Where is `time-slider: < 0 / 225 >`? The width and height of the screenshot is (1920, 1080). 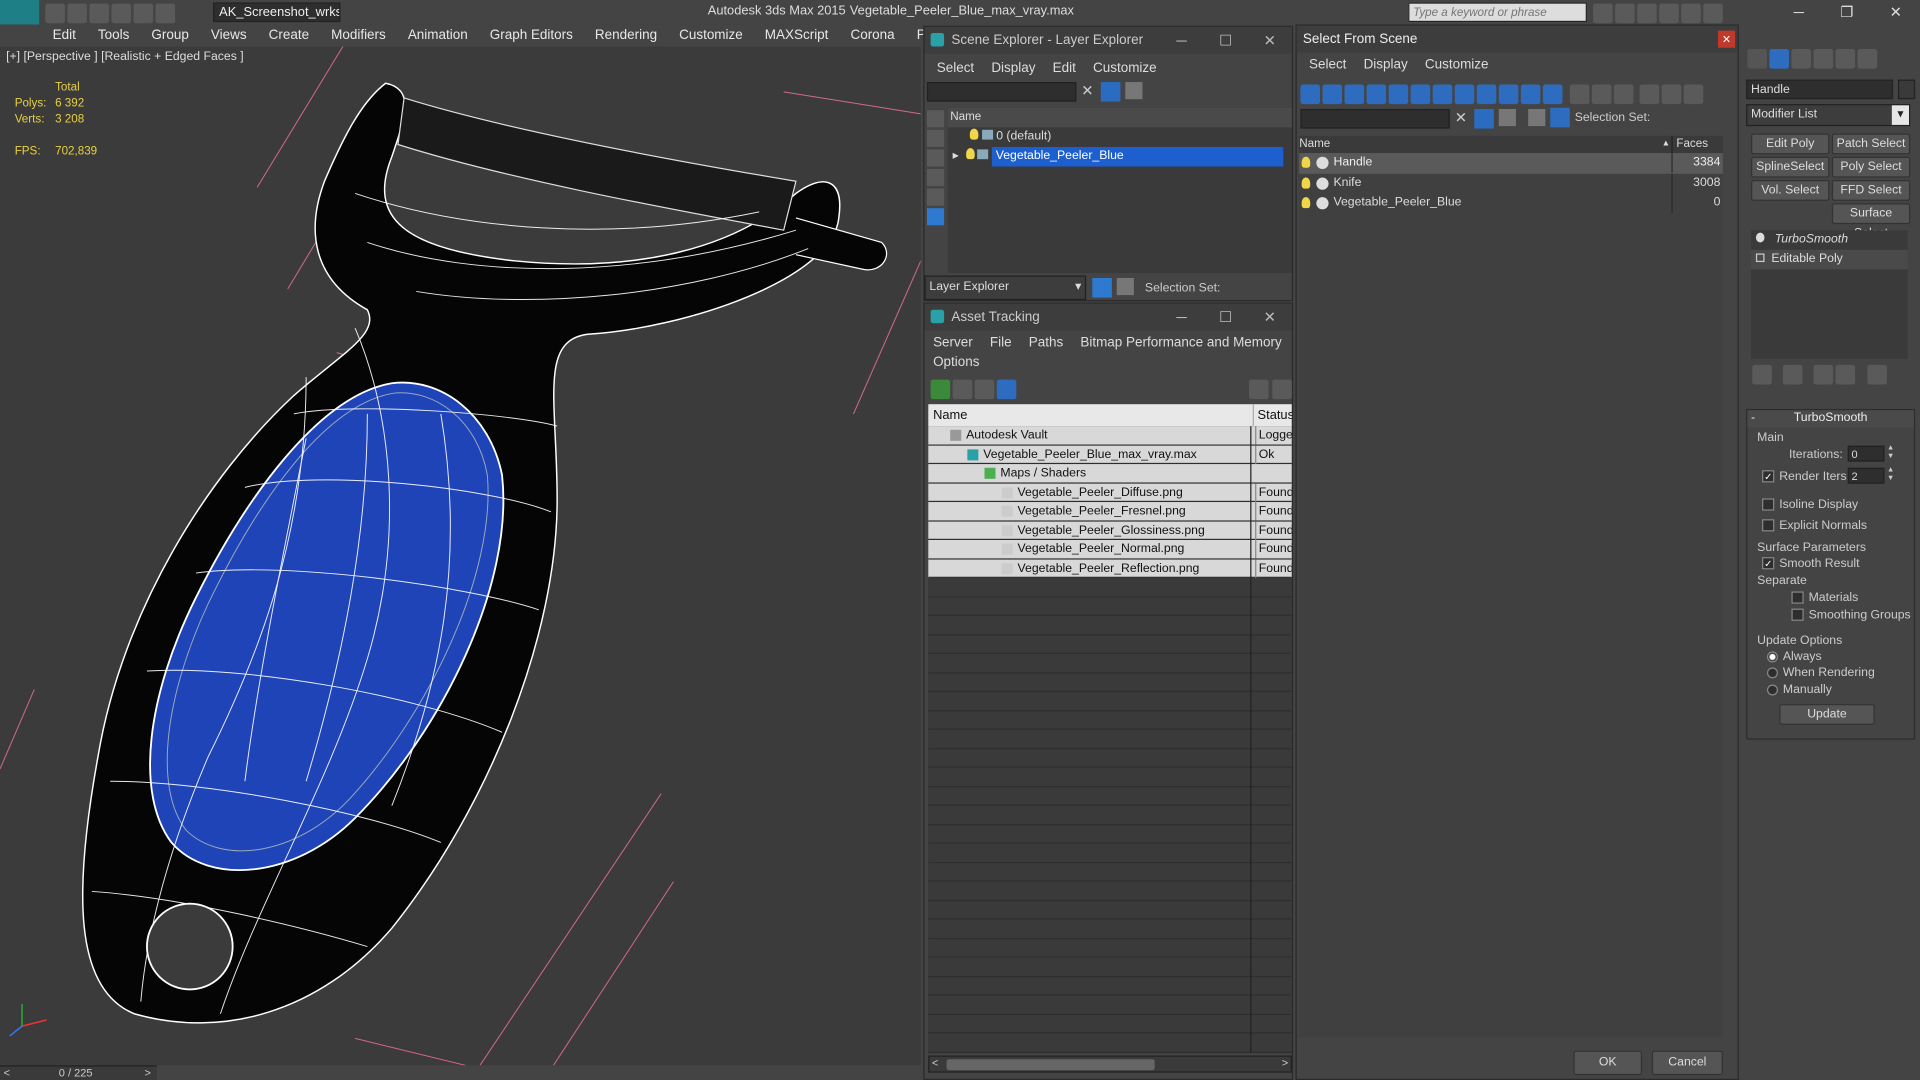 time-slider: < 0 / 225 > is located at coordinates (78, 1072).